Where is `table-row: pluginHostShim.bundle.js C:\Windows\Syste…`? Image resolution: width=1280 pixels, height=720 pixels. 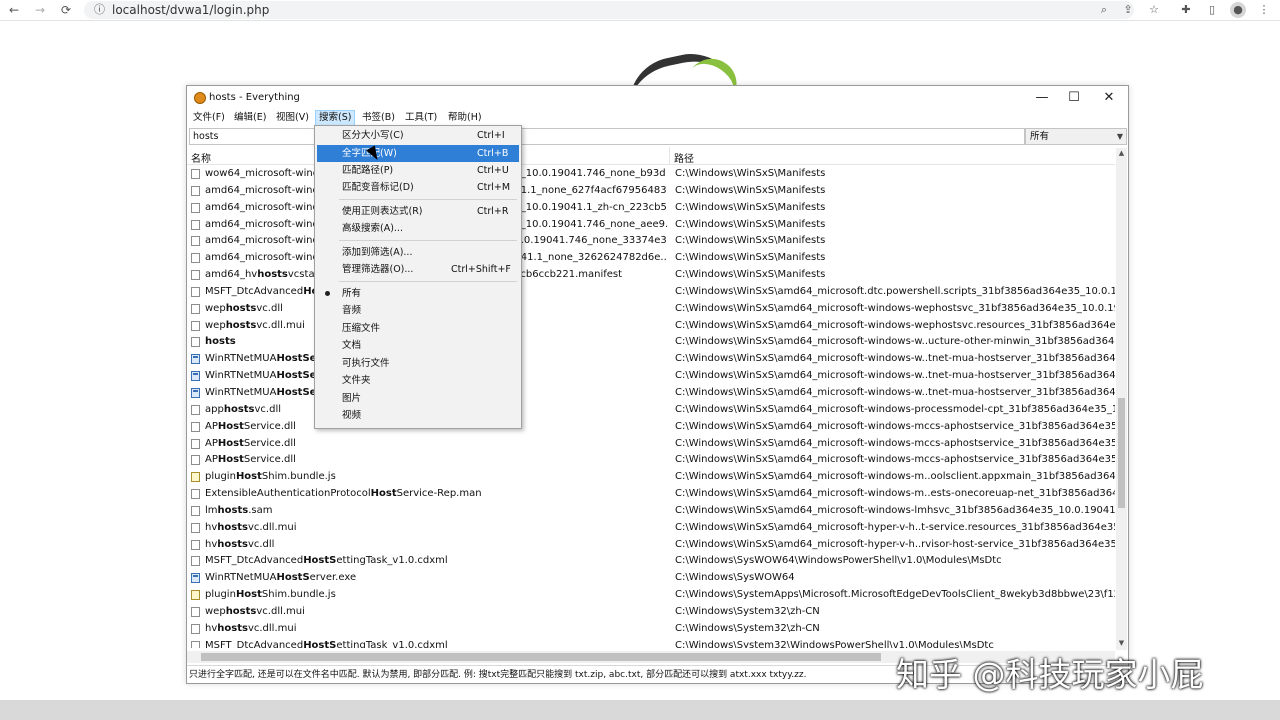 table-row: pluginHostShim.bundle.js C:\Windows\Syste… is located at coordinates (651, 595).